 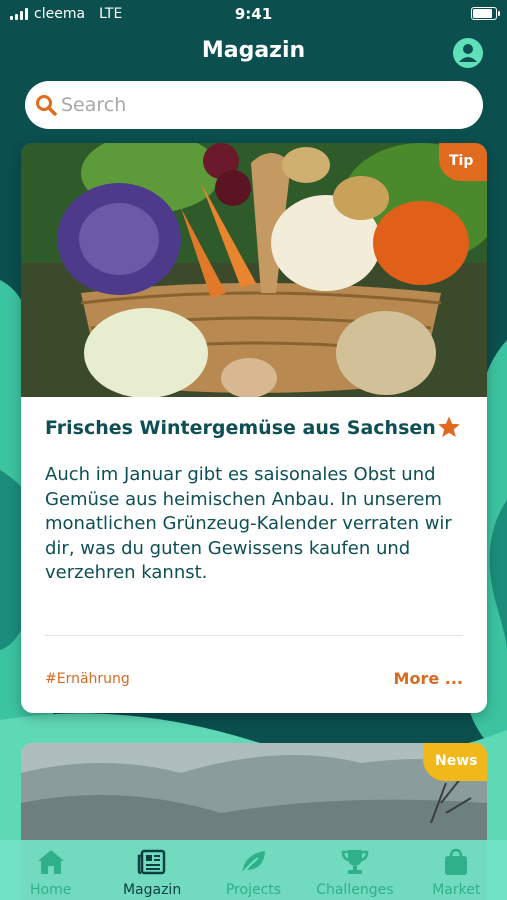 What do you see at coordinates (151, 862) in the screenshot?
I see `newspaper-icon` at bounding box center [151, 862].